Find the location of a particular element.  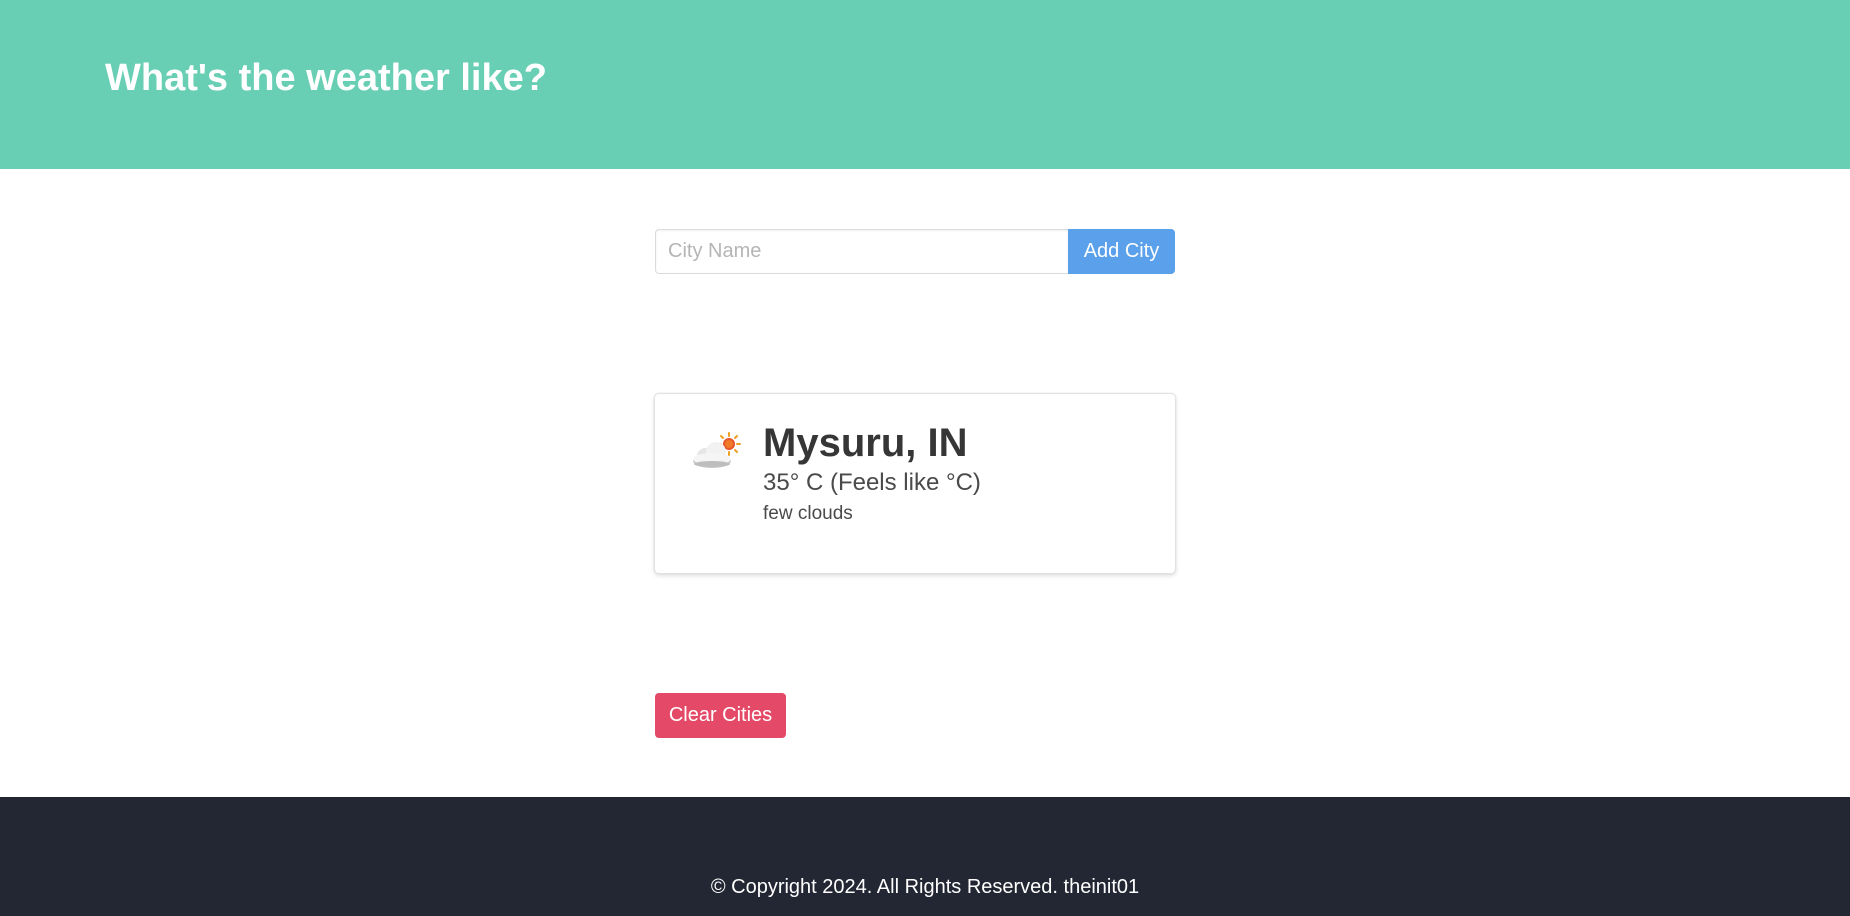

add-city-form: Add City is located at coordinates (915, 251).